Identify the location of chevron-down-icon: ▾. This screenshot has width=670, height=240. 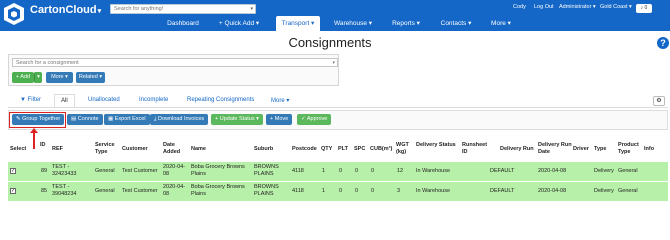
(333, 63).